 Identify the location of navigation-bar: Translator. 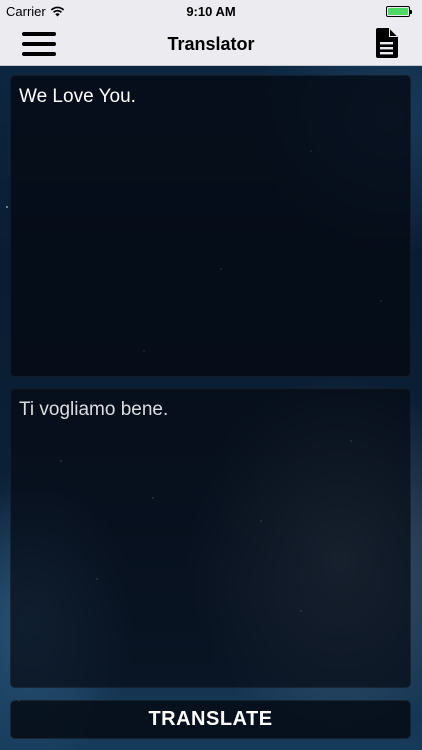
(211, 44).